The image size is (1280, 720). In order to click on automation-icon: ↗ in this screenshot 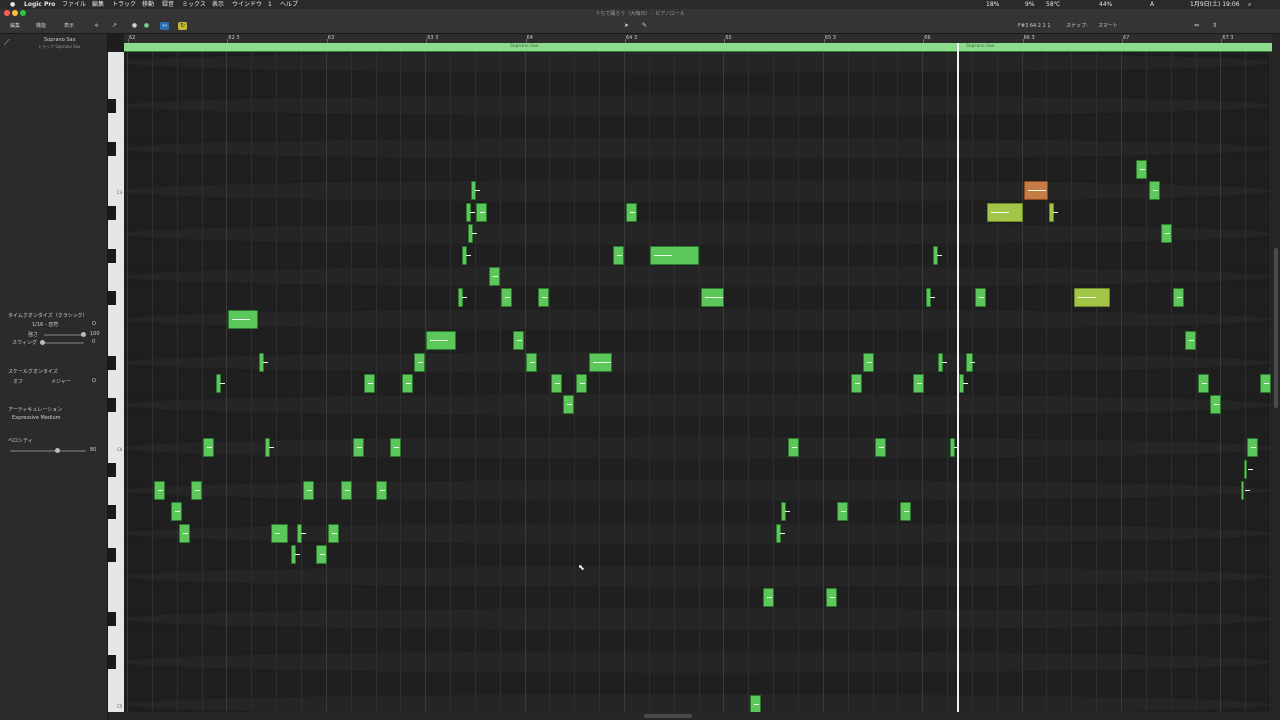, I will do `click(114, 26)`.